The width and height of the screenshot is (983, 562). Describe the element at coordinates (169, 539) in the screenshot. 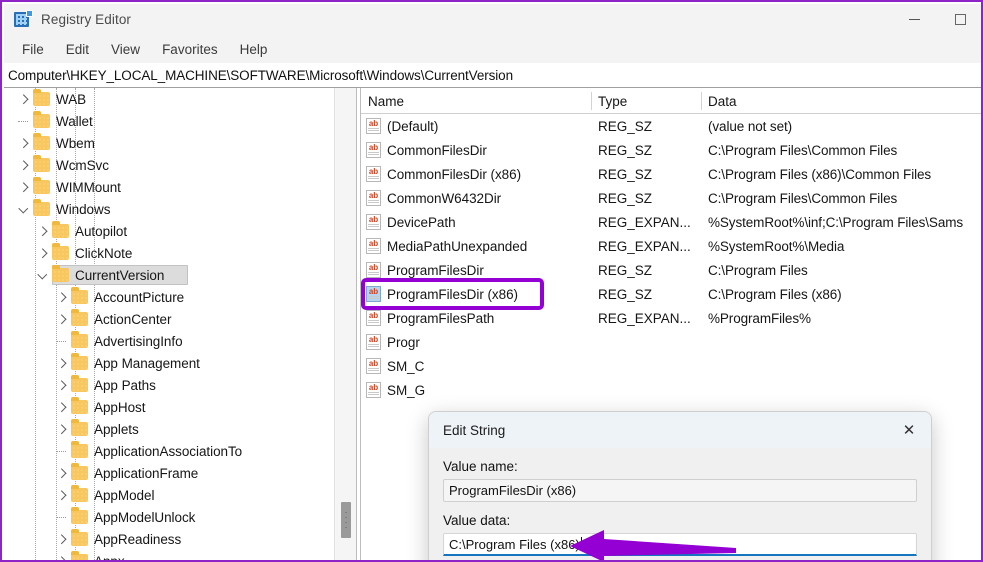

I see `tree-item-appreadiness: AppReadiness` at that location.